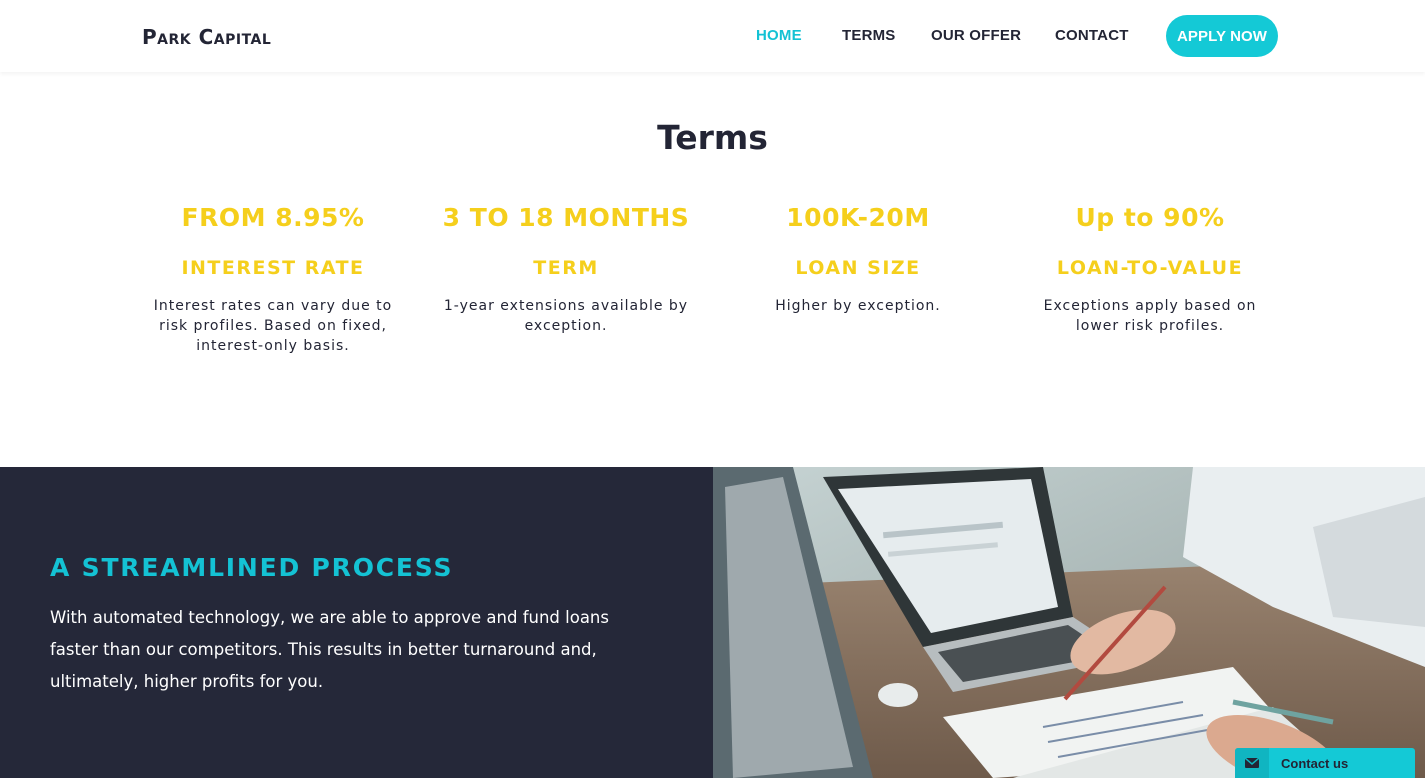  I want to click on nav-terms: TERMS, so click(869, 35).